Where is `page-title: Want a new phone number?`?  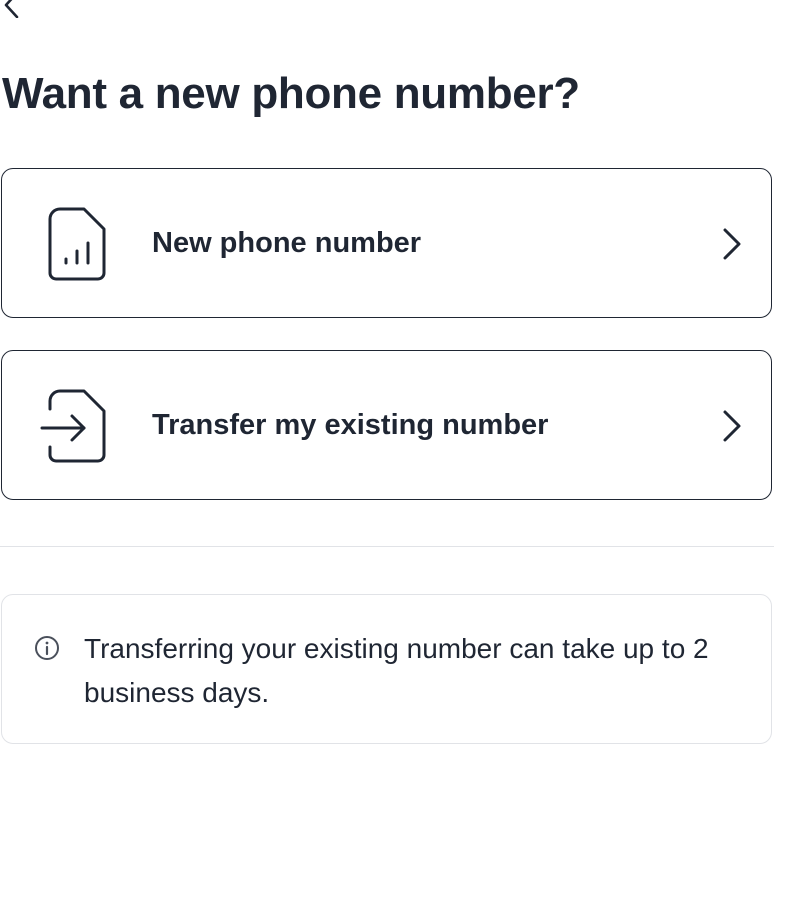
page-title: Want a new phone number? is located at coordinates (291, 93).